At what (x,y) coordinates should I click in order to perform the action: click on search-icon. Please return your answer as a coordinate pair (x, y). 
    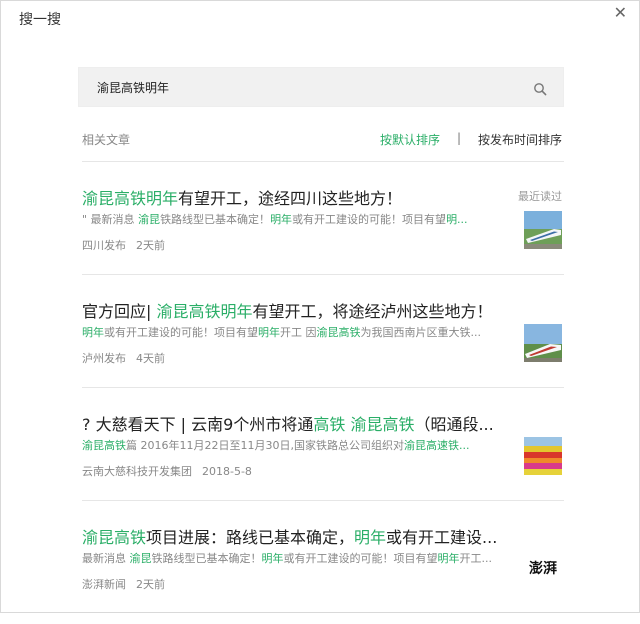
    Looking at the image, I should click on (540, 89).